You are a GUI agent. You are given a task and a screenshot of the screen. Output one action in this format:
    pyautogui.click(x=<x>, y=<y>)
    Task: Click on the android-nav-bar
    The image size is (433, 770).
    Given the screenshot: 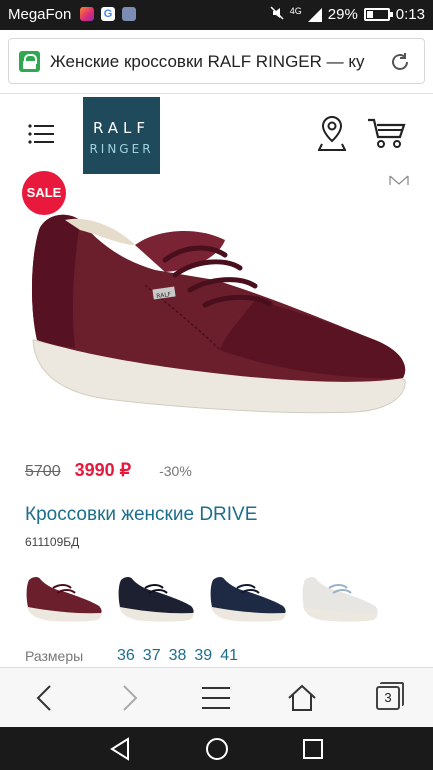 What is the action you would take?
    pyautogui.click(x=216, y=748)
    